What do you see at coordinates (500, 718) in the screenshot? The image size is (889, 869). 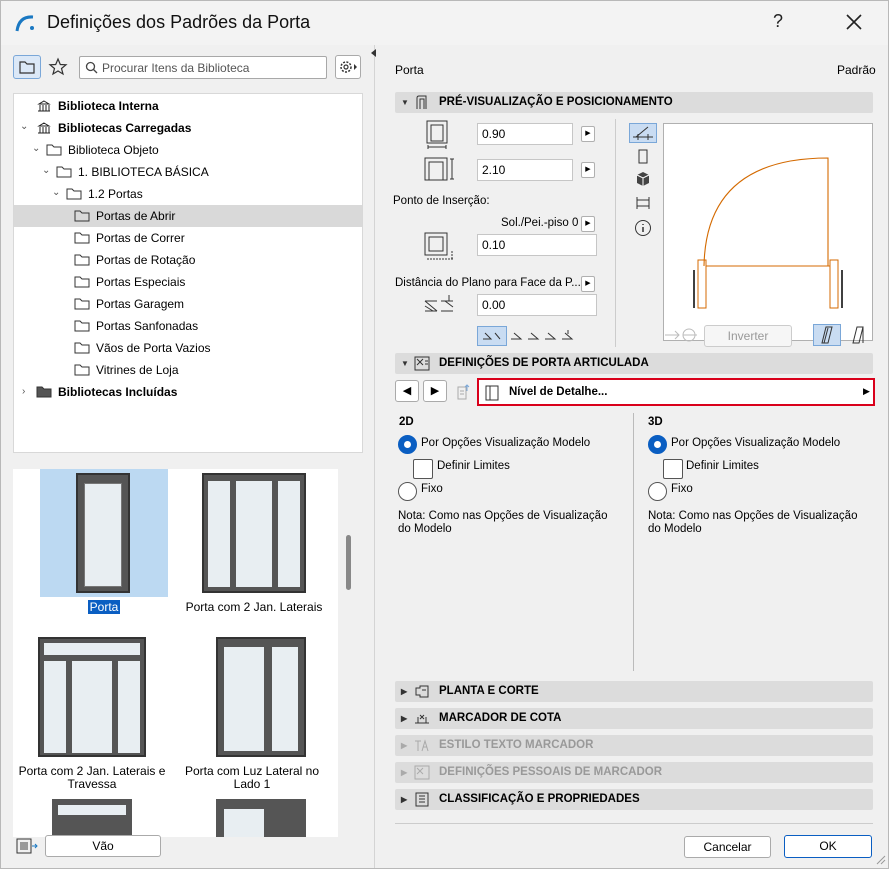 I see `section-label: MARCADOR DE COTA` at bounding box center [500, 718].